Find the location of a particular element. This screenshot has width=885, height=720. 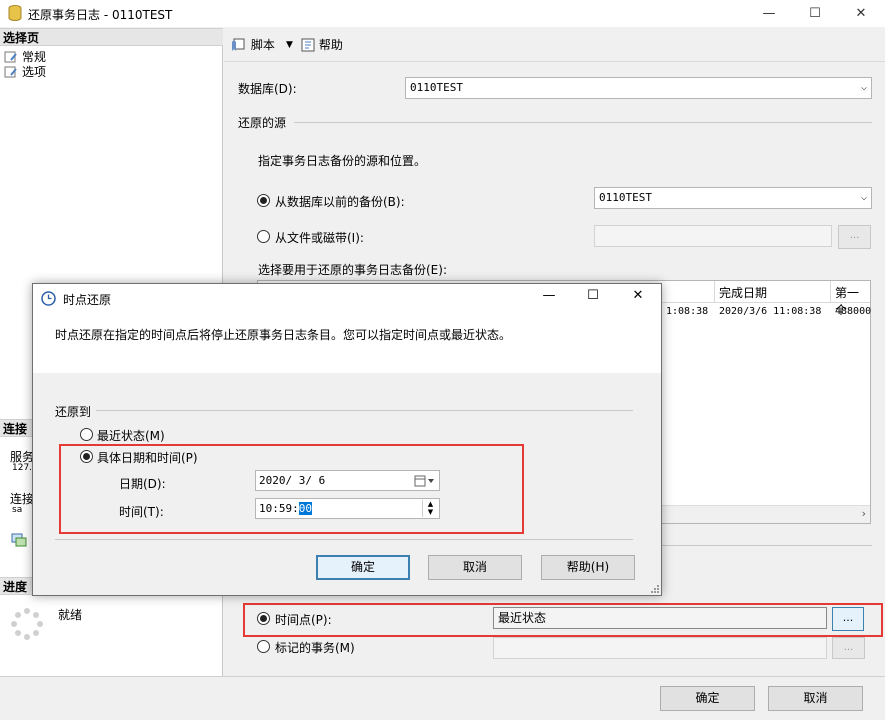

from-file-radio is located at coordinates (263, 236).